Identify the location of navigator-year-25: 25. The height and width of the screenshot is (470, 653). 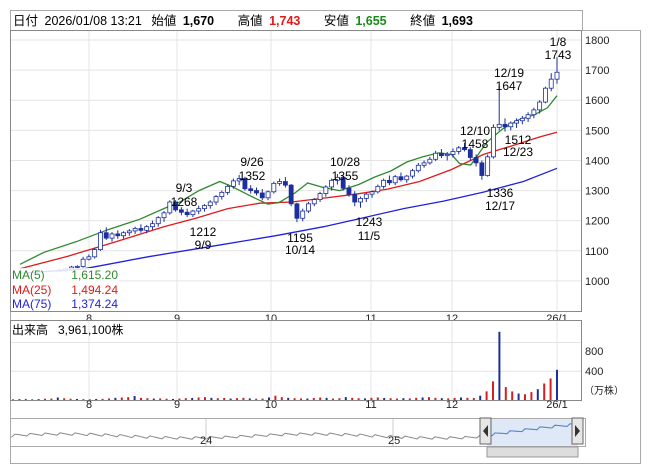
(394, 441).